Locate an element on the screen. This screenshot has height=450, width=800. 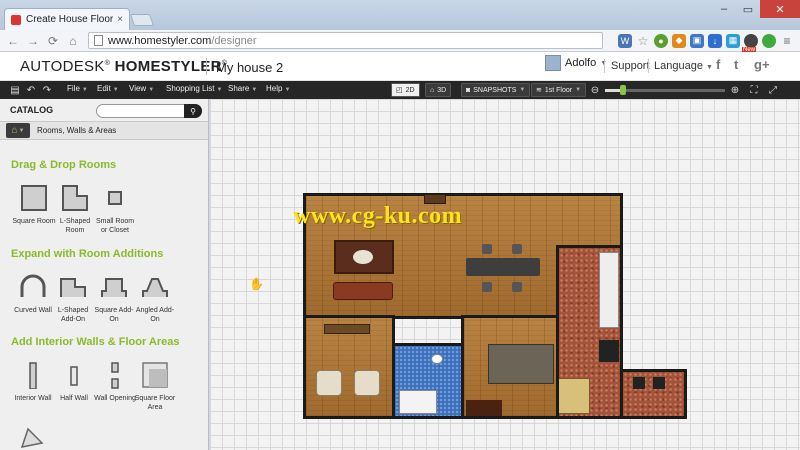
screen-capture-icon: ▣ is located at coordinates (697, 40).